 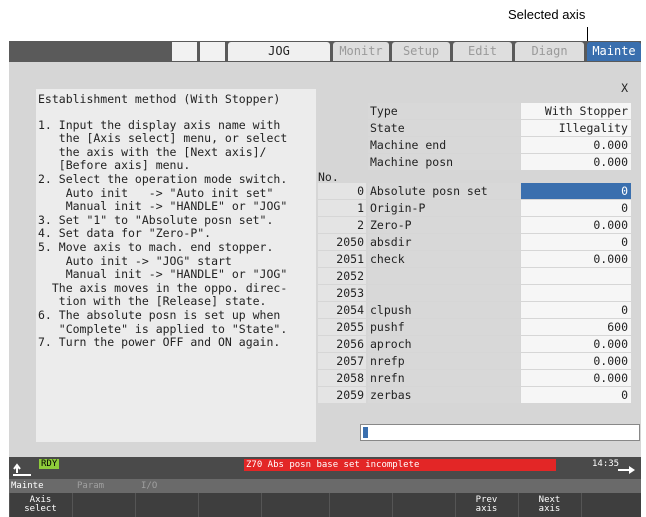 What do you see at coordinates (444, 111) in the screenshot?
I see `info-label: Type` at bounding box center [444, 111].